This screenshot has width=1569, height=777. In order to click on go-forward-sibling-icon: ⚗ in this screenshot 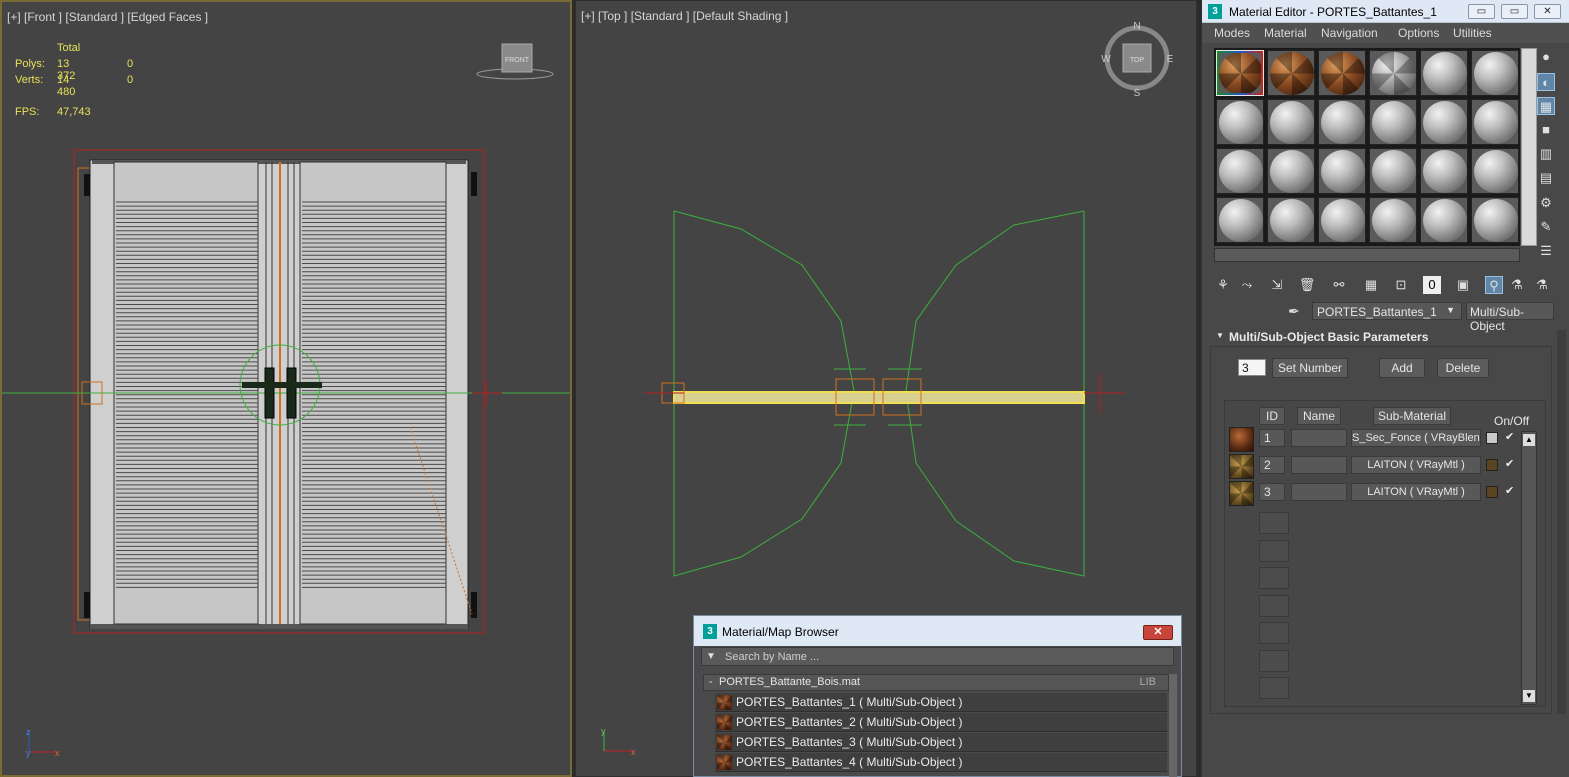, I will do `click(1542, 285)`.